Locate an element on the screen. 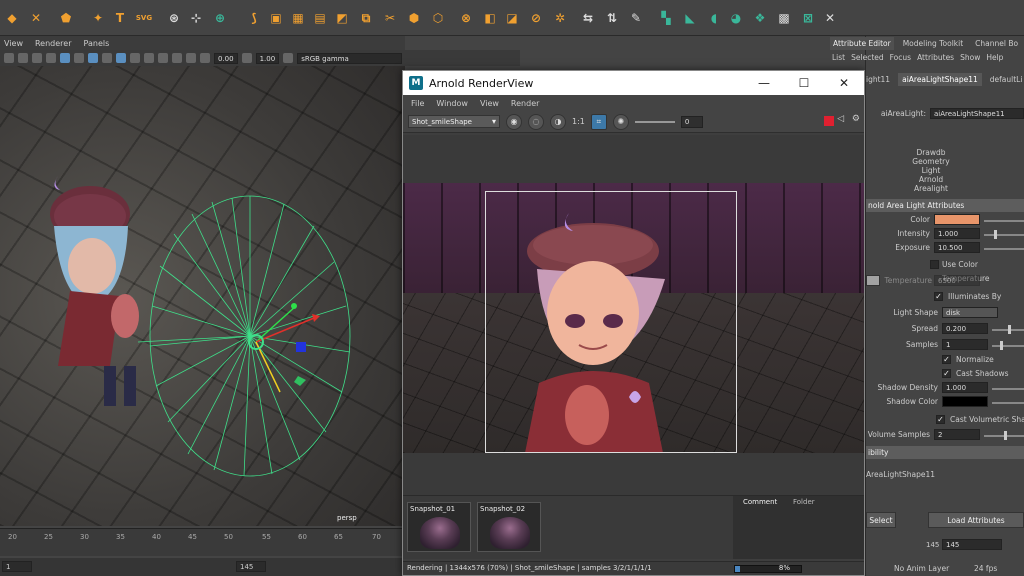 Image resolution: width=1024 pixels, height=576 pixels. bend-icon: ⟆ is located at coordinates (254, 18).